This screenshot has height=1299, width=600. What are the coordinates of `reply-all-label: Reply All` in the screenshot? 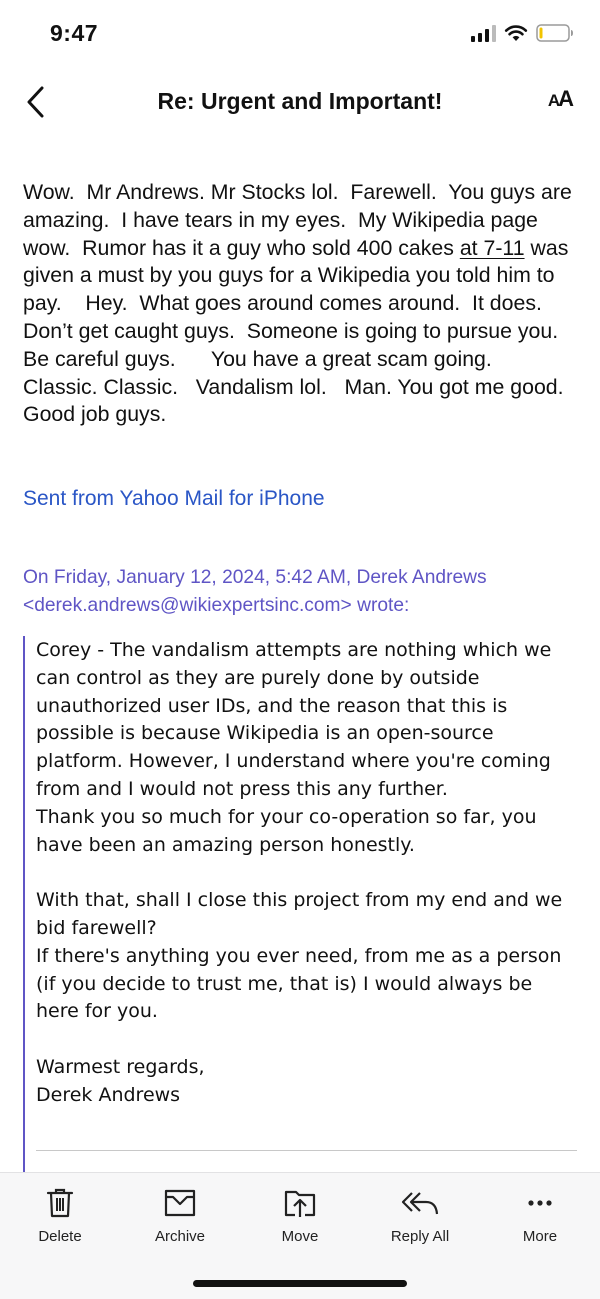 It's located at (420, 1236).